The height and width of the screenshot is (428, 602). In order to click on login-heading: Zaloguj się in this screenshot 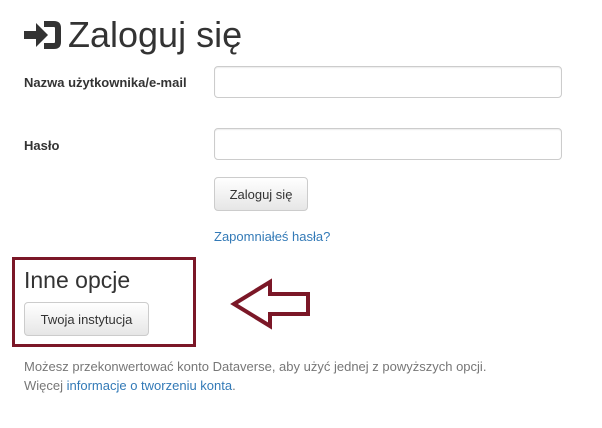, I will do `click(132, 35)`.